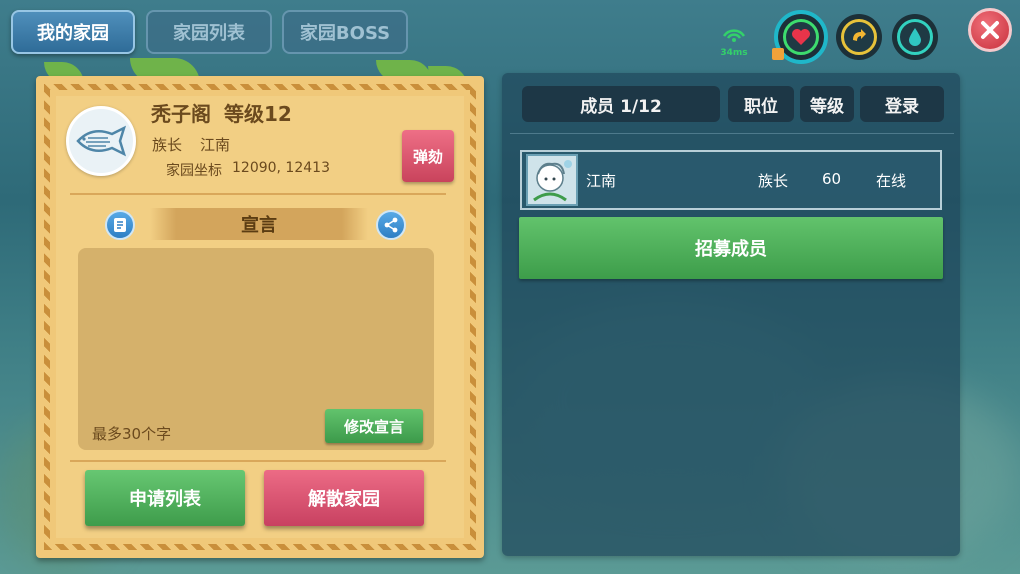 Image resolution: width=1020 pixels, height=574 pixels. Describe the element at coordinates (165, 498) in the screenshot. I see `apply-list-button: 申请列表` at that location.